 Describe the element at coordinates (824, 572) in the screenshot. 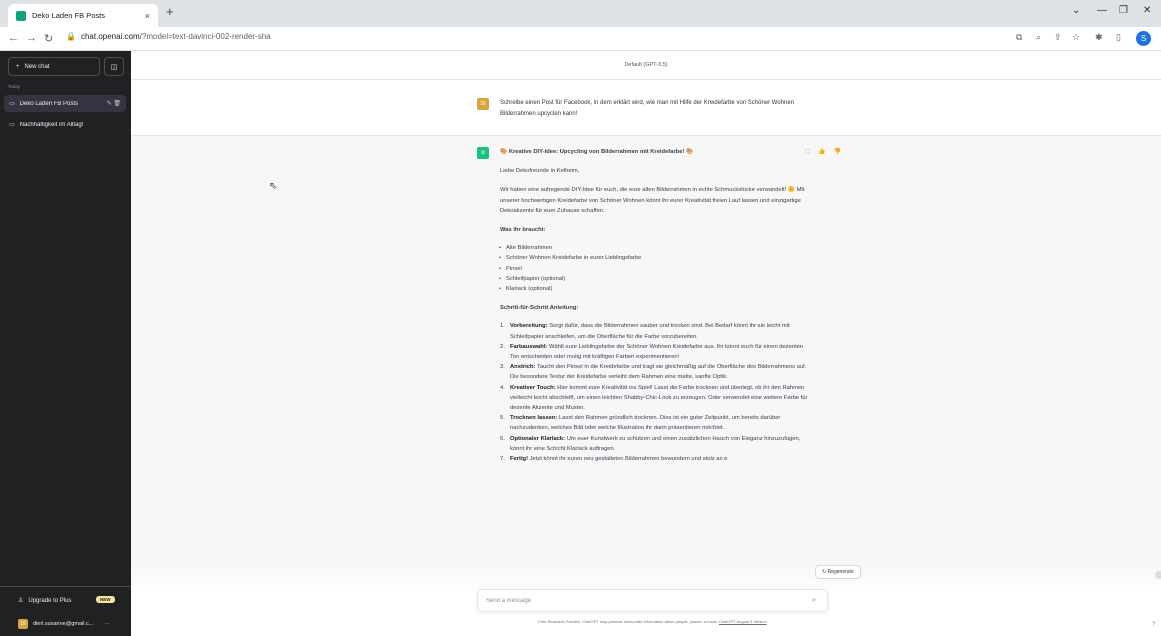

I see `regenerate-icon: ↻` at that location.